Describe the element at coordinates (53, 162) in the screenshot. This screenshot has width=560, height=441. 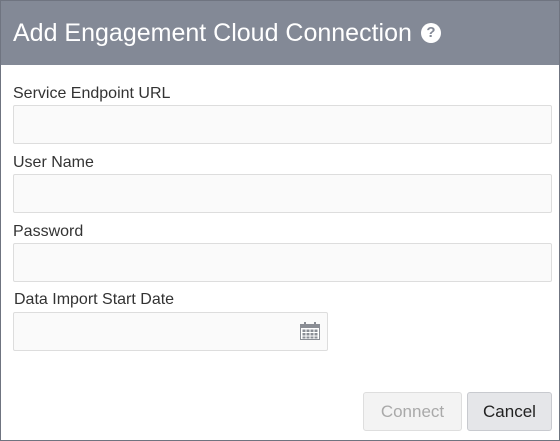
I see `user-name-label: User Name` at that location.